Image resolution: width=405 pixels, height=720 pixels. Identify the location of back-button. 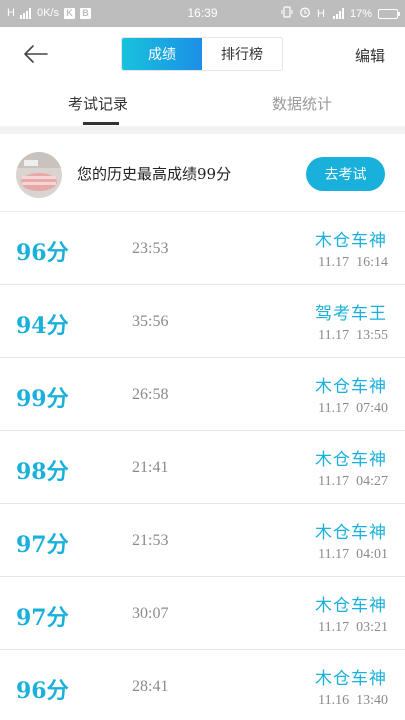
(35, 54).